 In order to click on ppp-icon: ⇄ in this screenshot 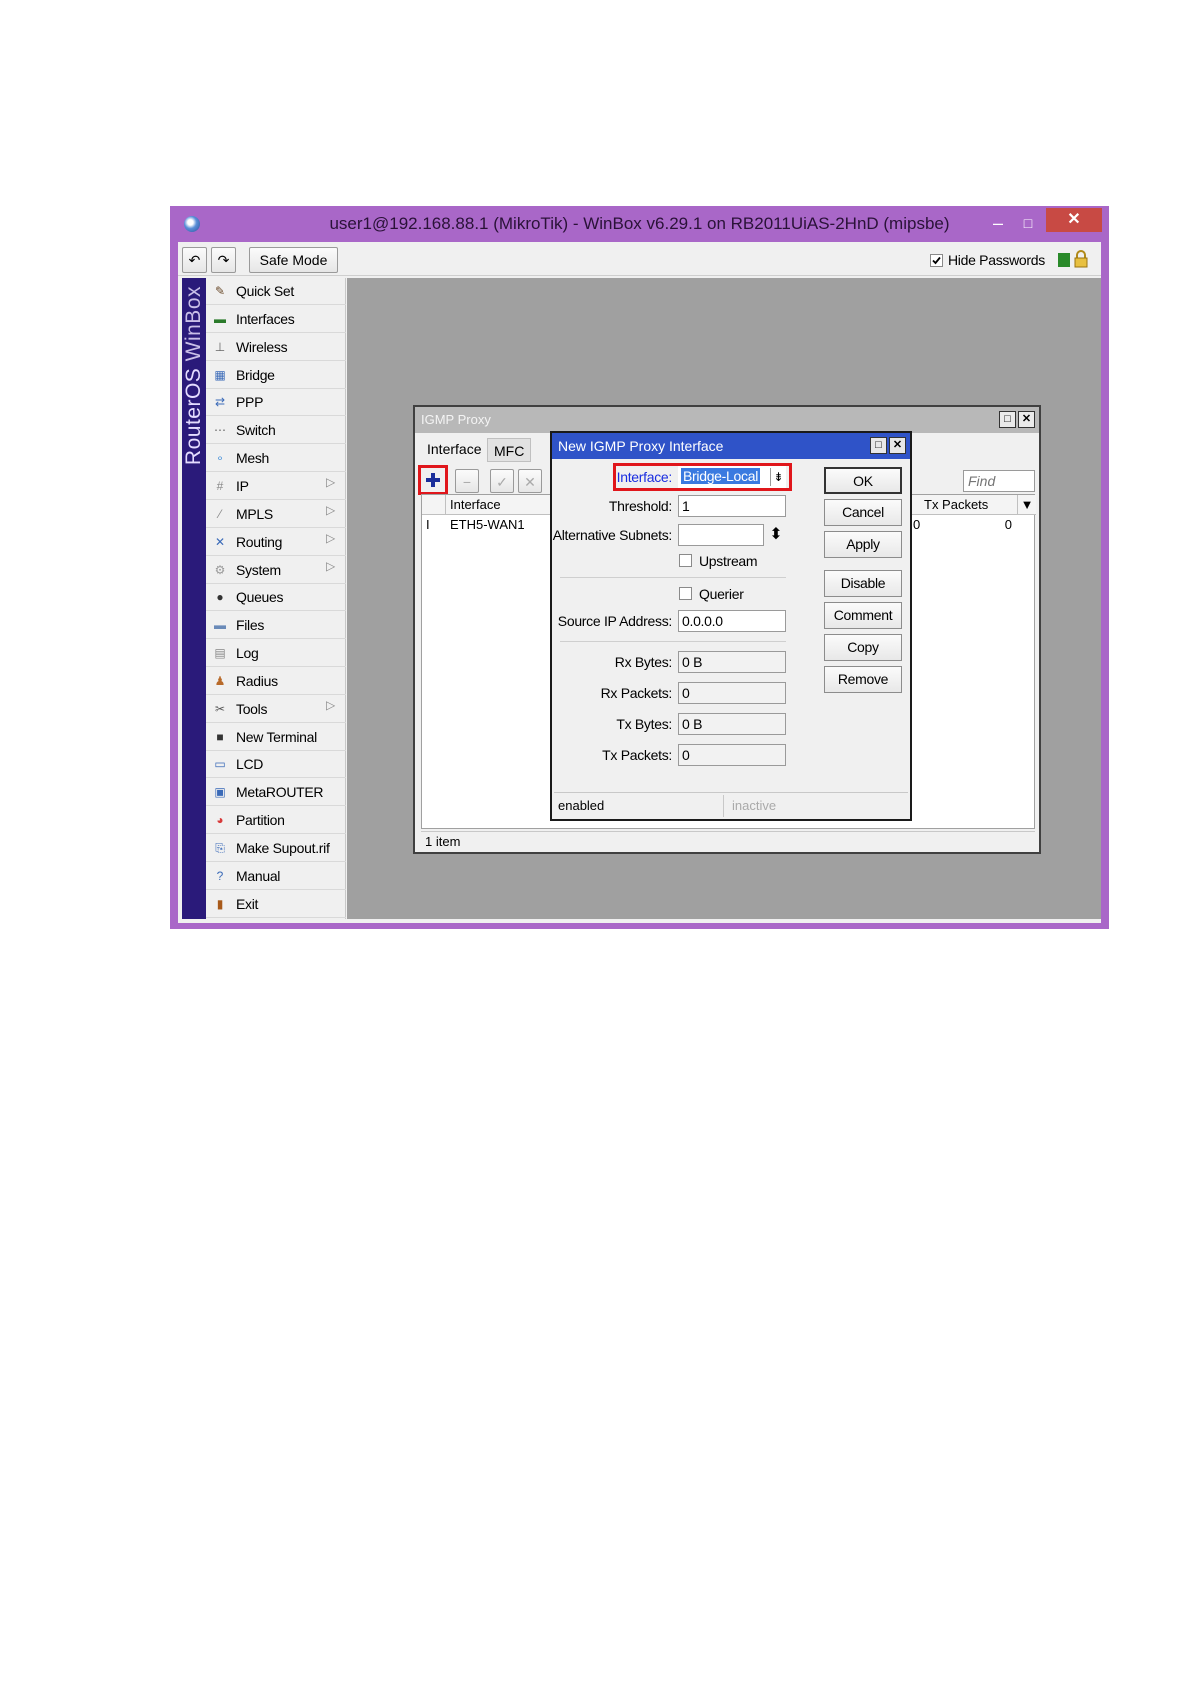, I will do `click(220, 402)`.